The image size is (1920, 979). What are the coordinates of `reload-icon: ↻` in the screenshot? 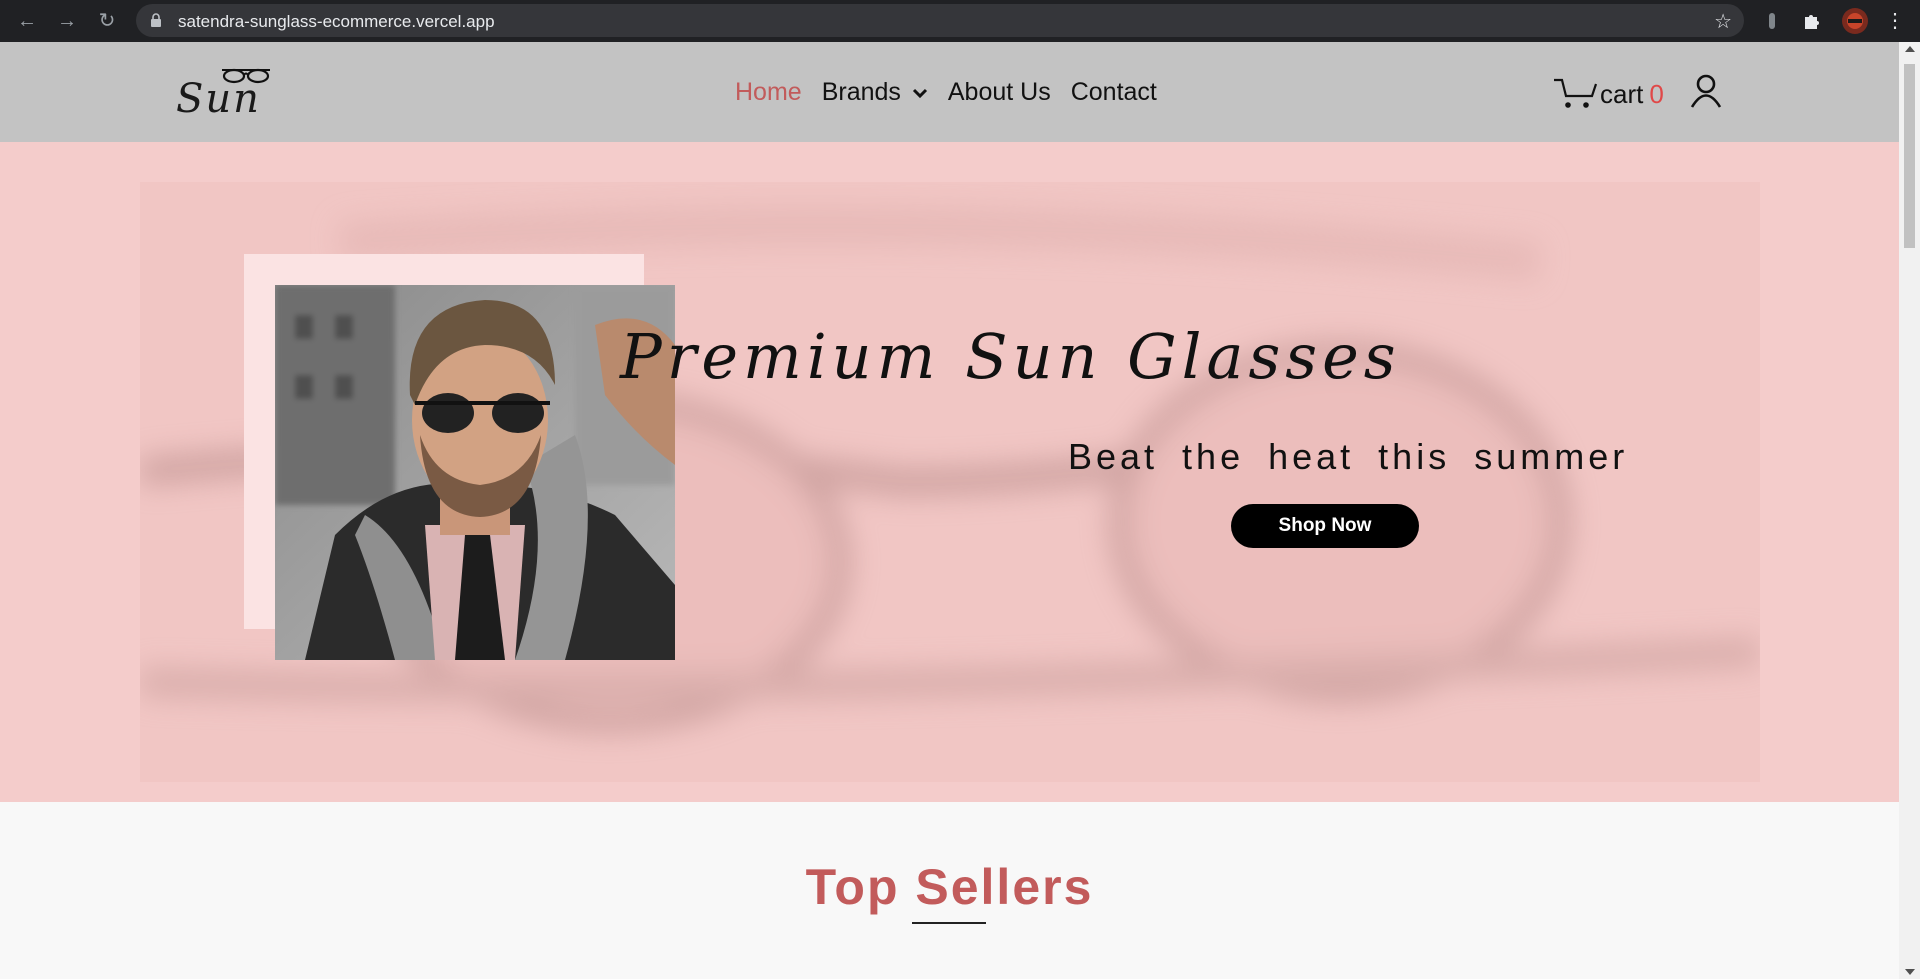 It's located at (107, 21).